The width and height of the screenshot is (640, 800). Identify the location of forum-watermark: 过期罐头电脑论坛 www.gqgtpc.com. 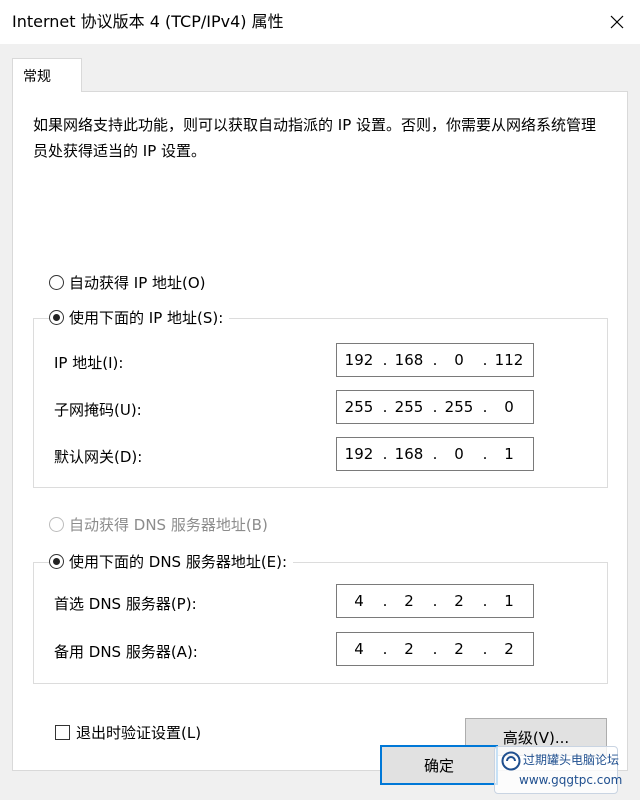
(558, 770).